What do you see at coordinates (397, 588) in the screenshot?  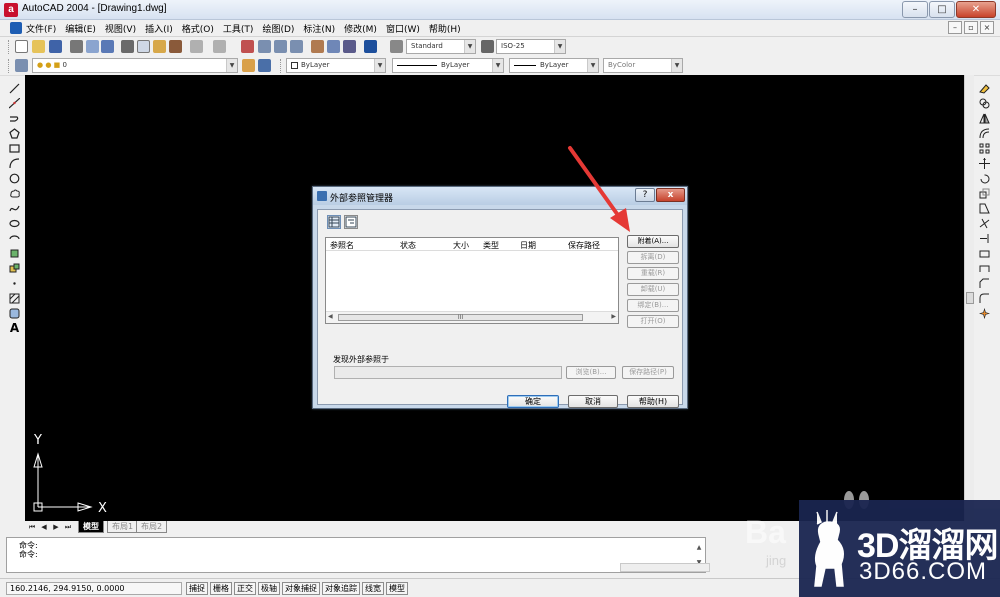 I see `model-toggle: 模型` at bounding box center [397, 588].